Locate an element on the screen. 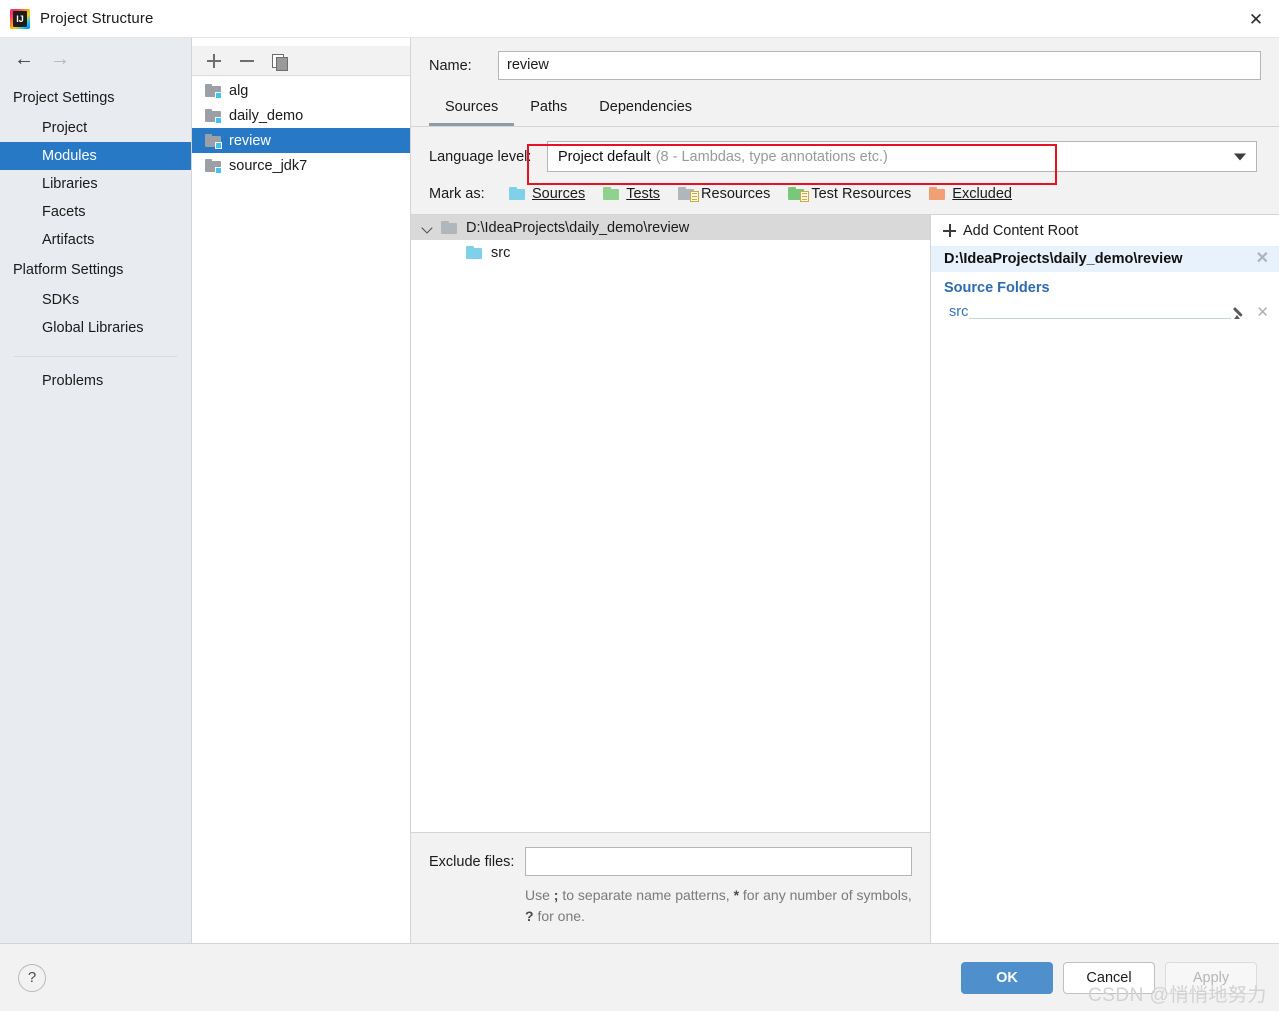 Image resolution: width=1279 pixels, height=1011 pixels. module-item-alg: alg is located at coordinates (301, 90).